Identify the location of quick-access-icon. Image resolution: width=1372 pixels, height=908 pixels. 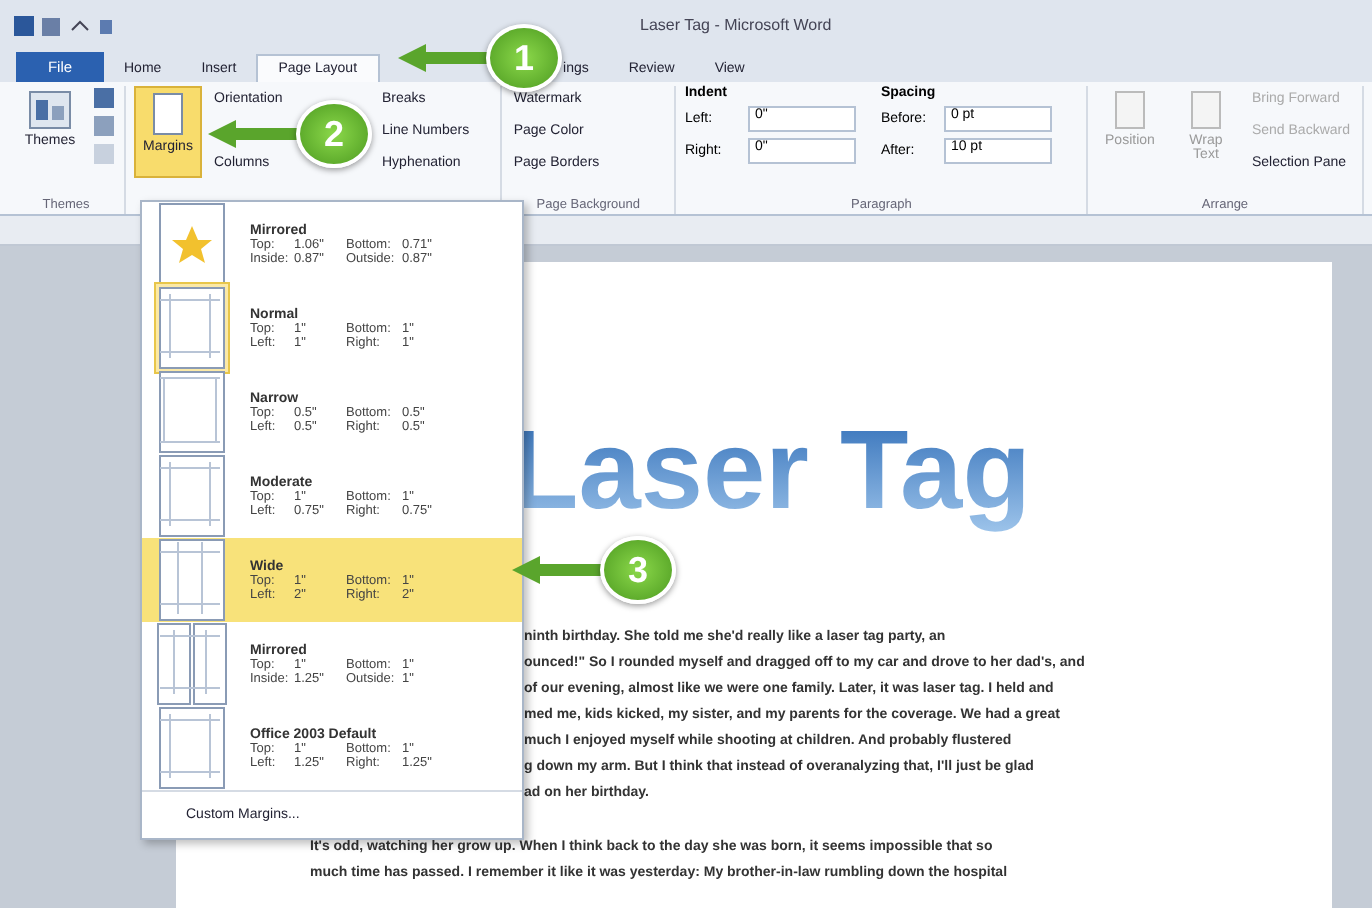
(64, 25).